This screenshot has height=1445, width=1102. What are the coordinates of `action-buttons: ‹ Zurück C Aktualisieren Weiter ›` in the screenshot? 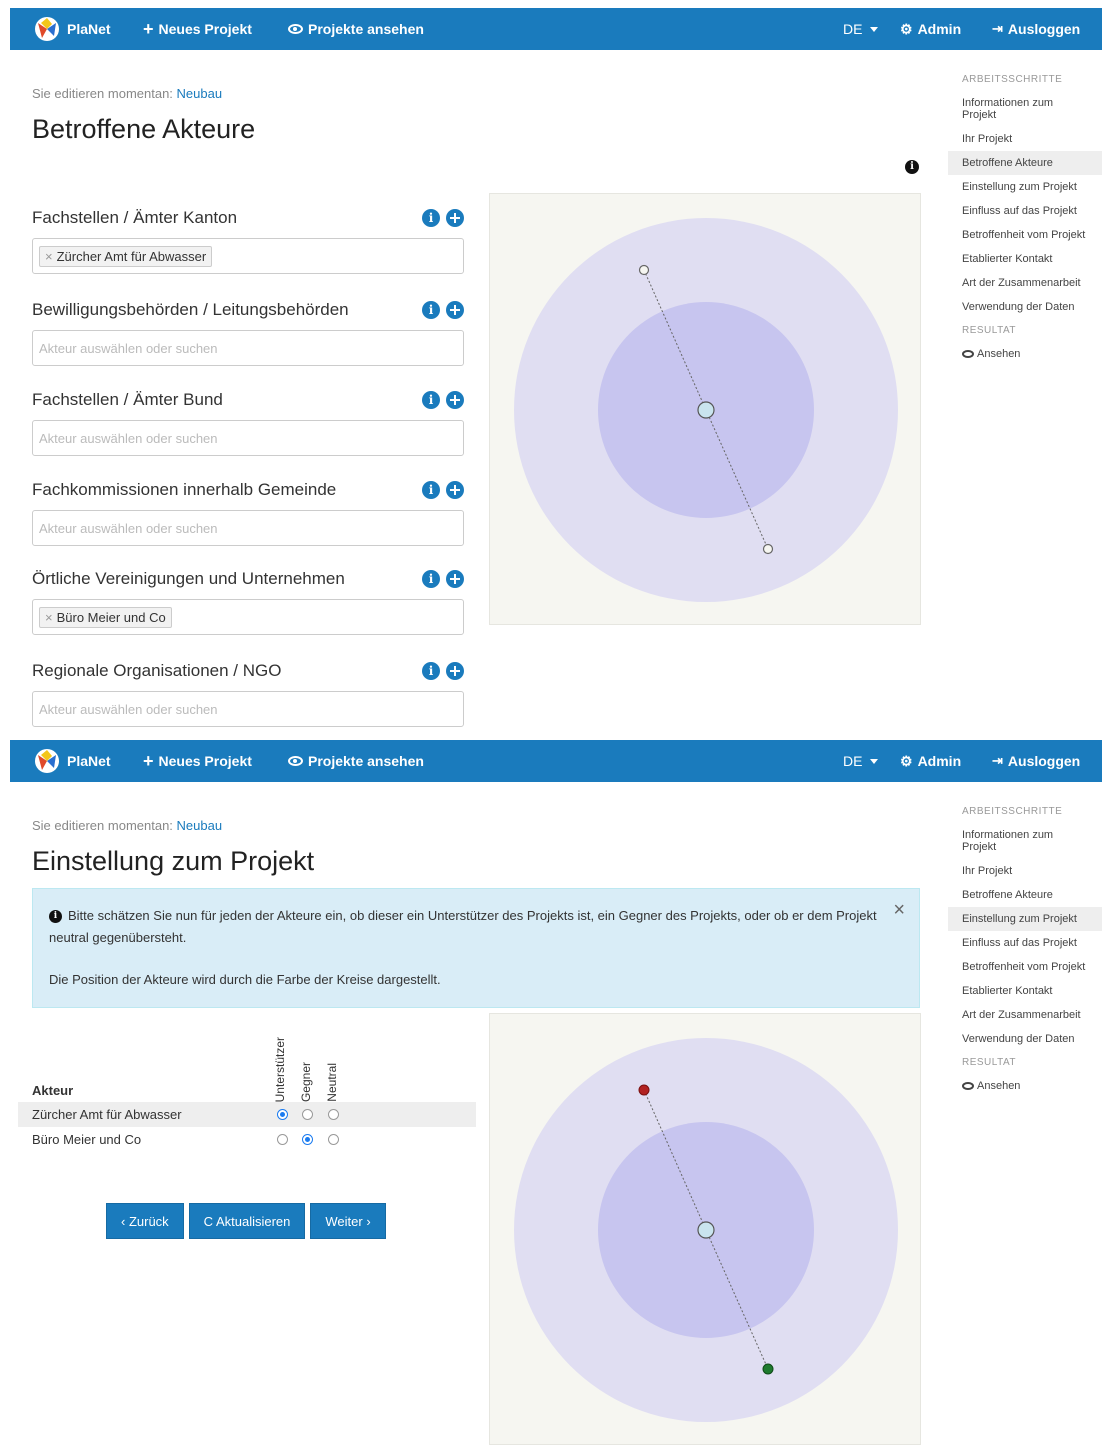 It's located at (246, 1221).